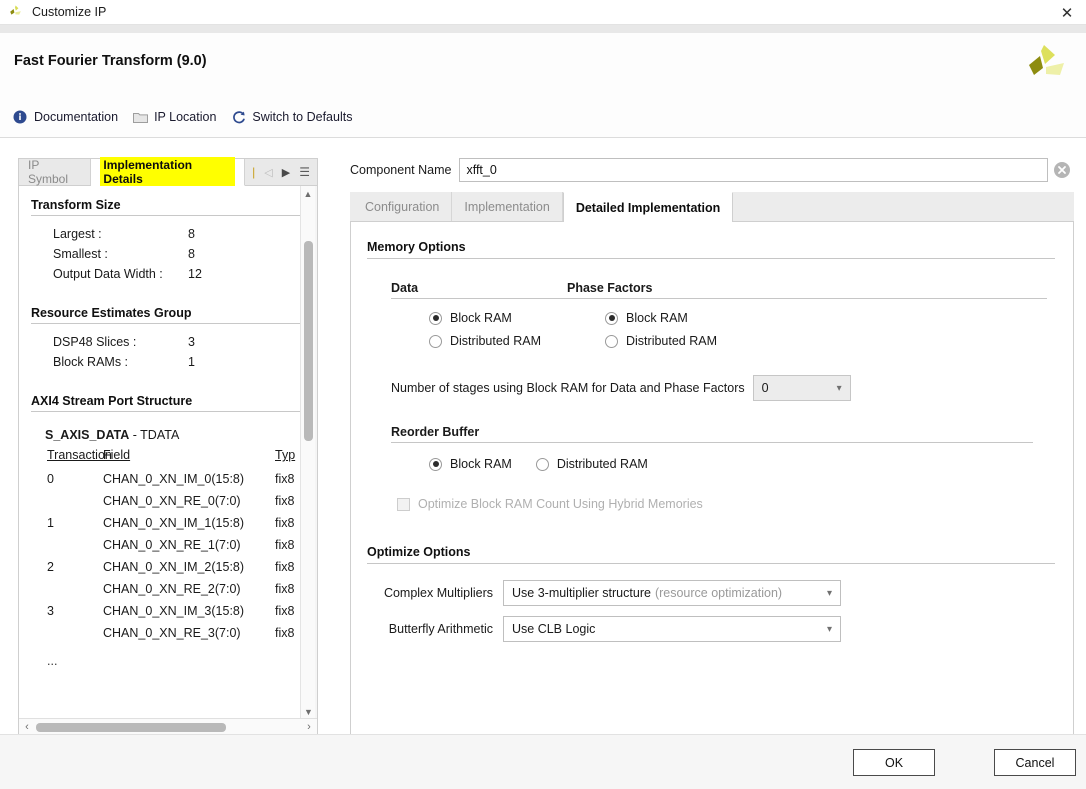 The image size is (1086, 789). I want to click on cell-transaction: 1, so click(50, 523).